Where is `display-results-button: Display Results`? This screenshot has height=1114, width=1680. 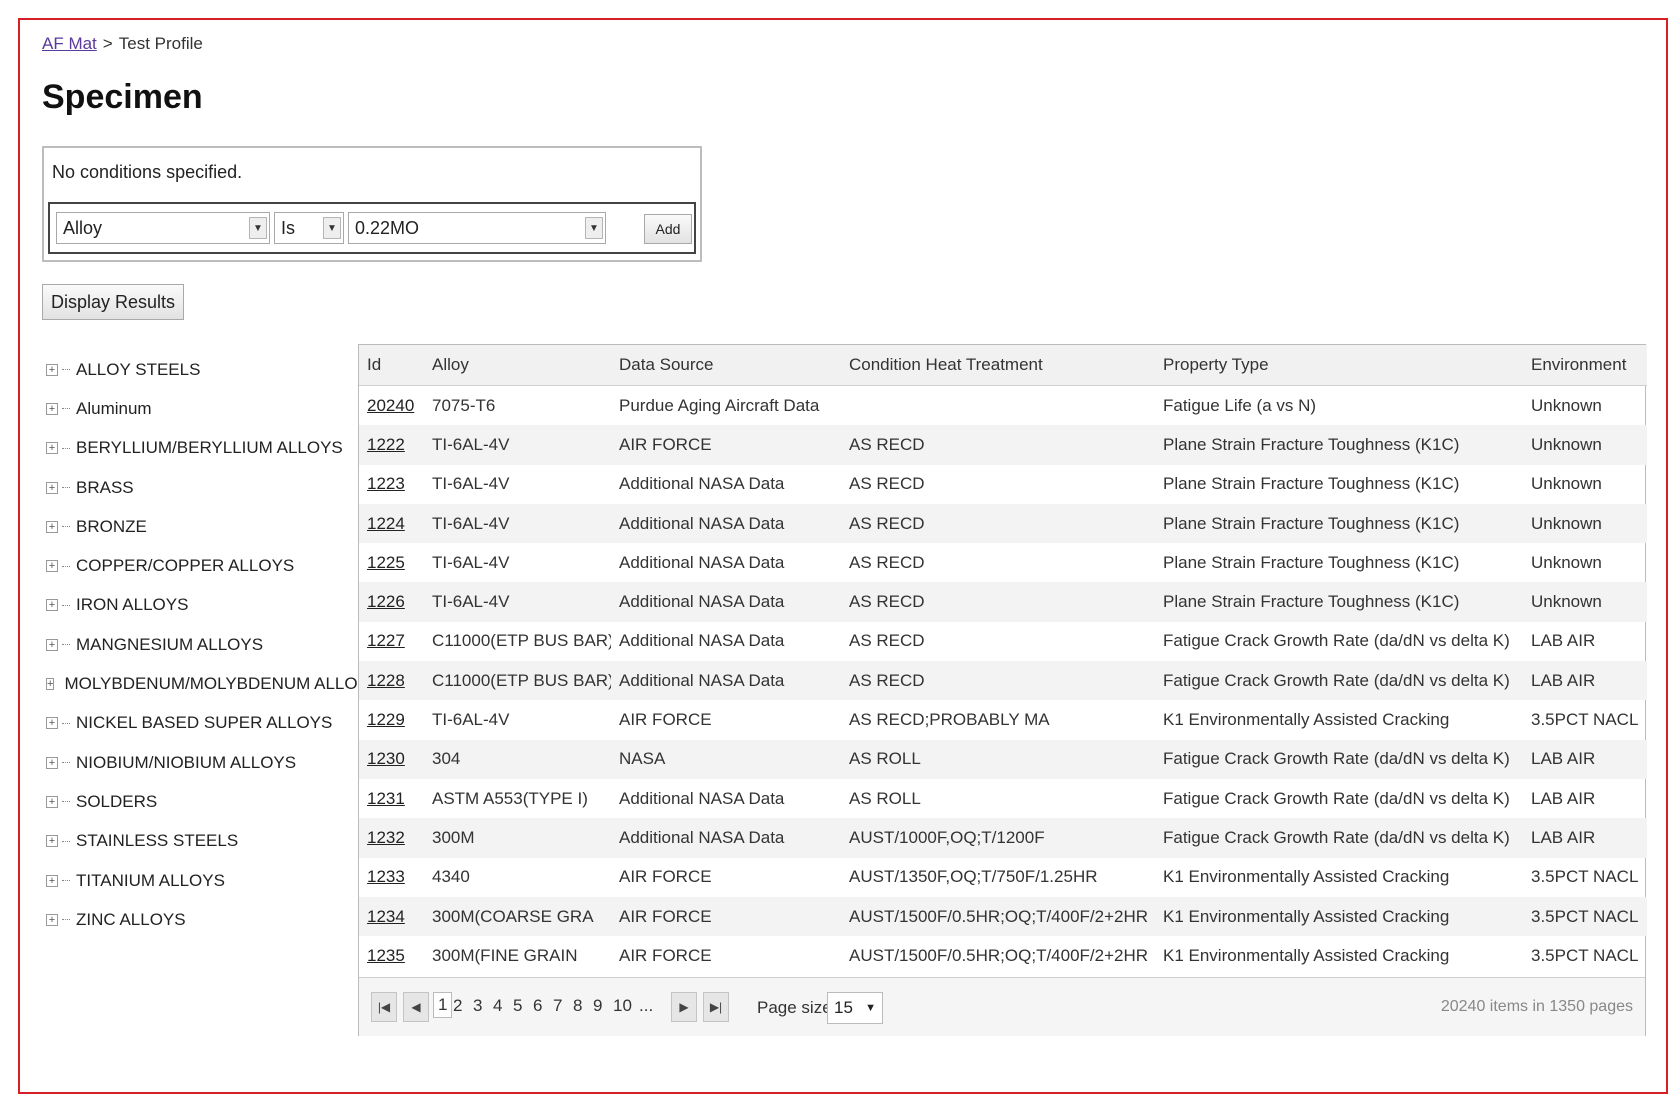
display-results-button: Display Results is located at coordinates (113, 302).